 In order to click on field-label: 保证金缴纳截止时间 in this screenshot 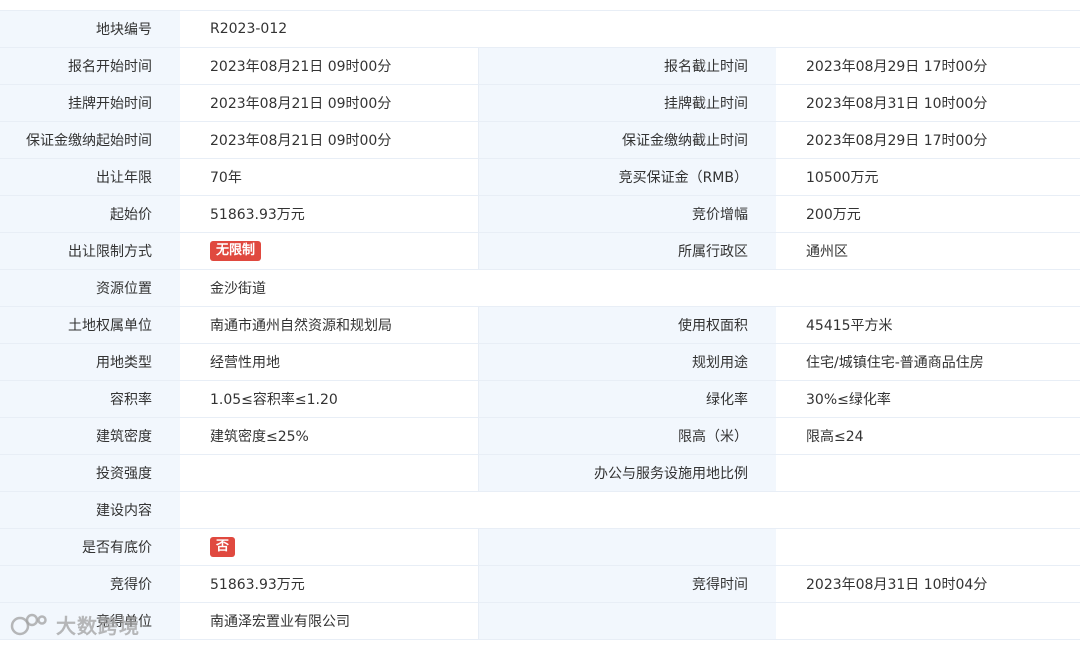, I will do `click(626, 140)`.